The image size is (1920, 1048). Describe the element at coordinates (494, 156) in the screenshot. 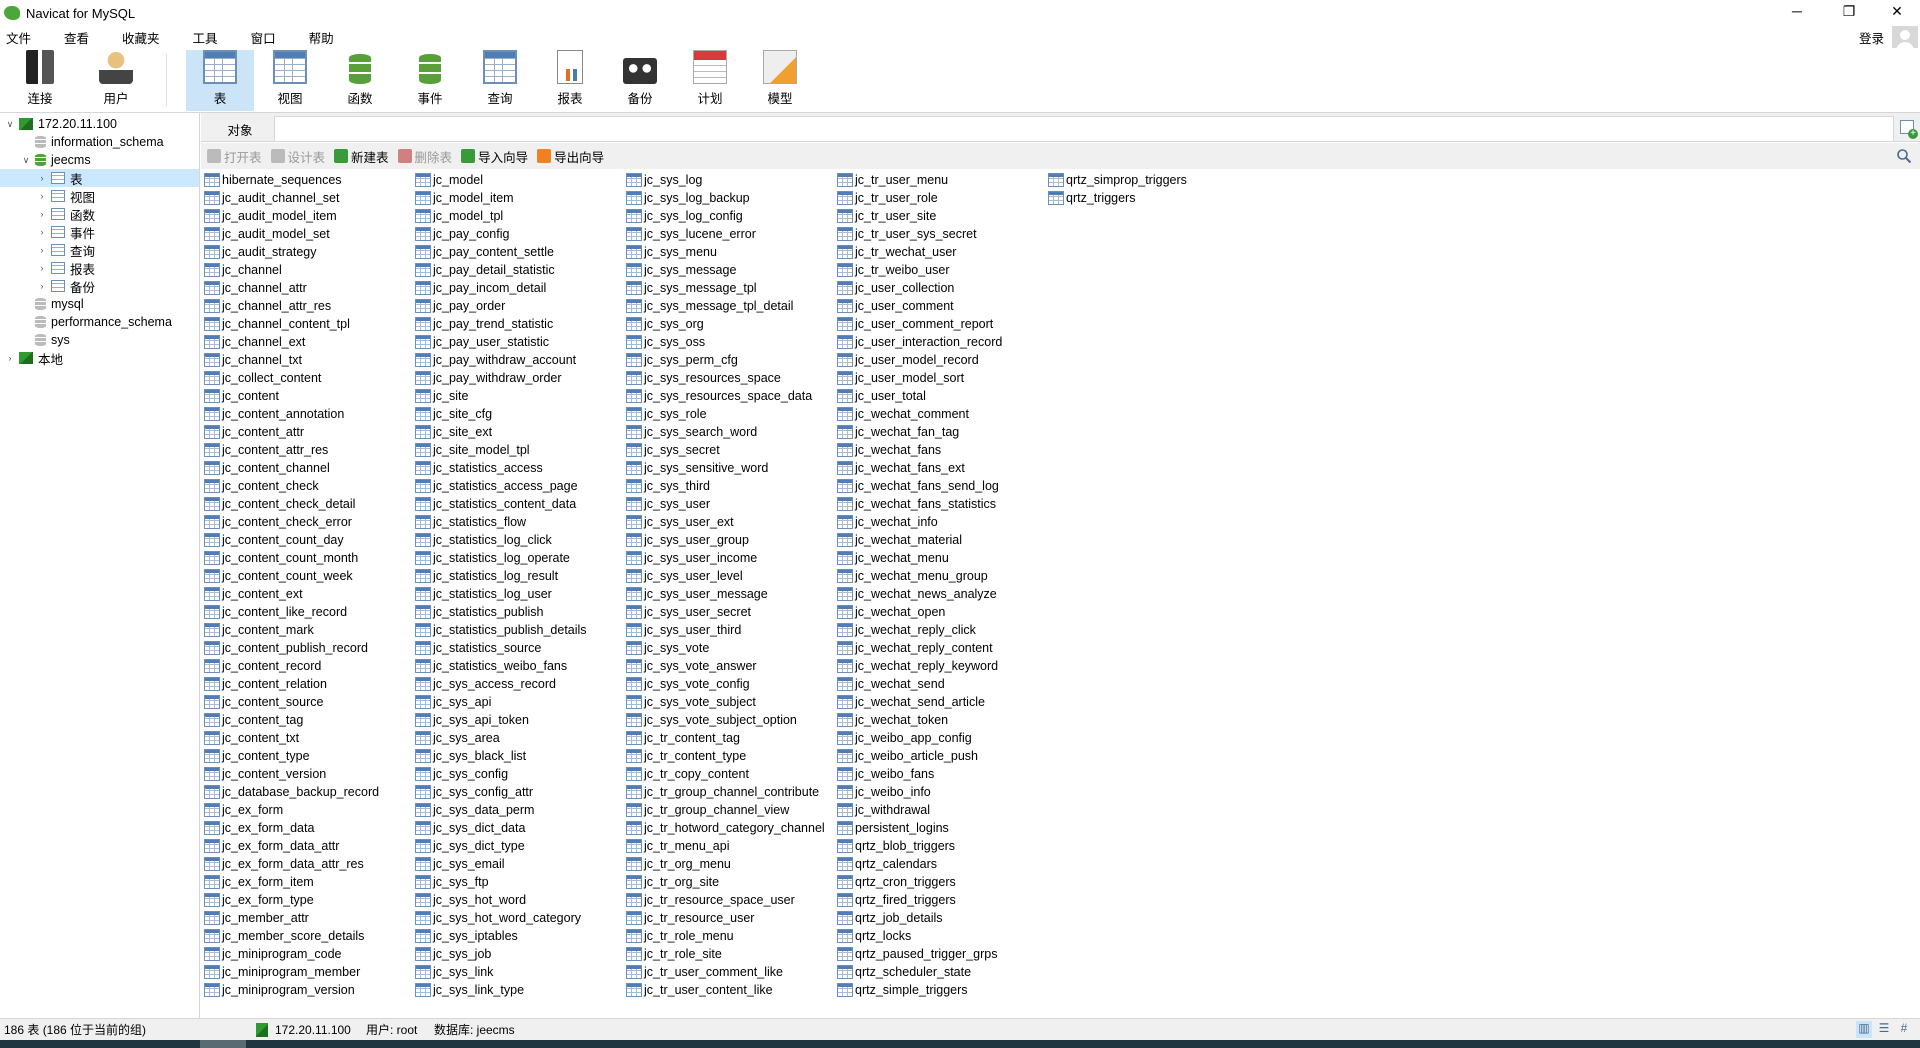

I see `action-4-button: 导入向导` at that location.